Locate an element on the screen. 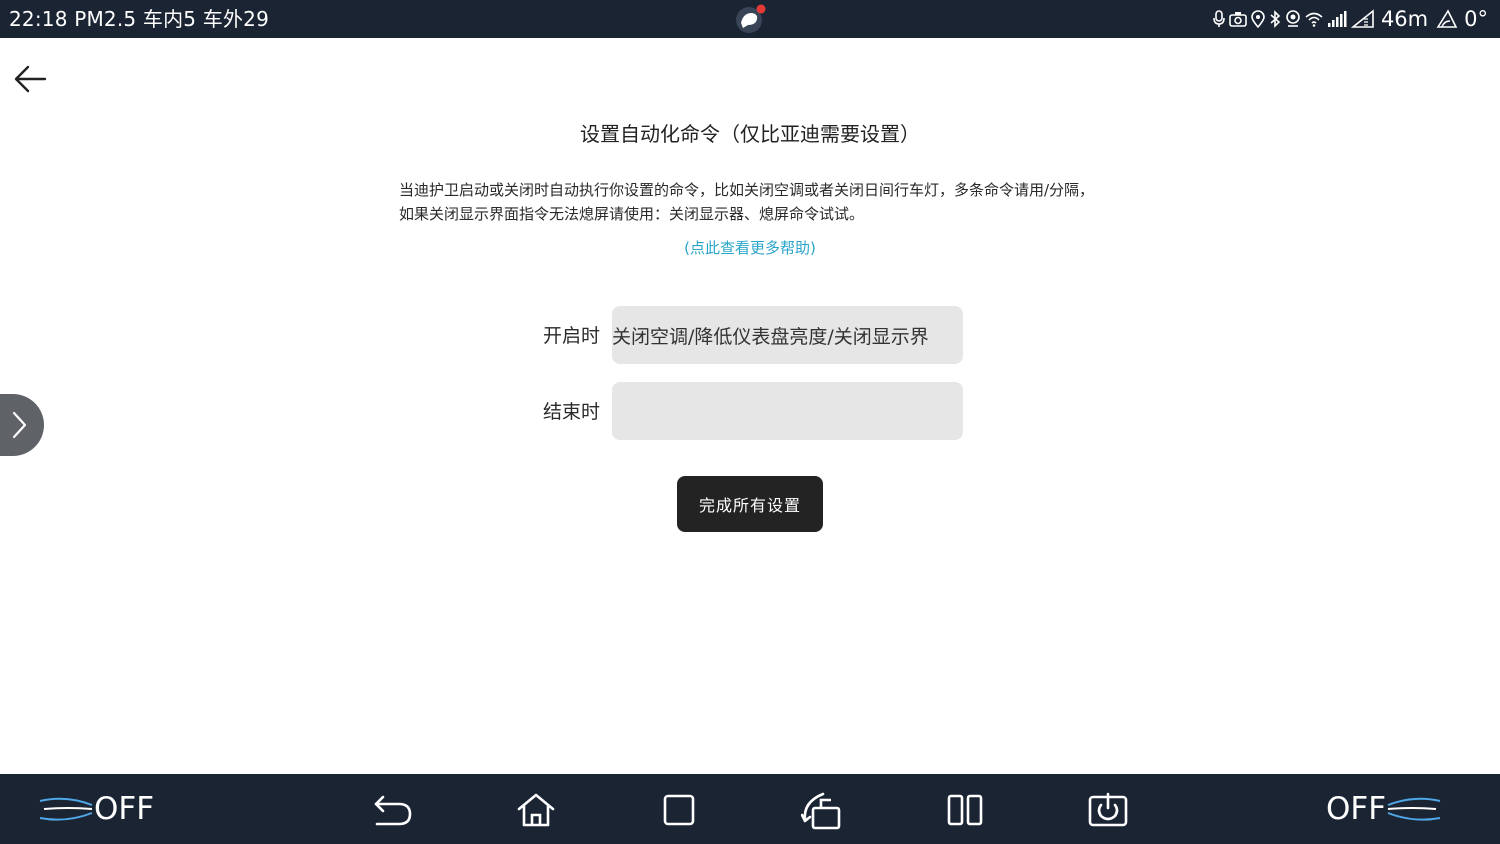  help-link: (点此查看更多帮助) is located at coordinates (750, 248).